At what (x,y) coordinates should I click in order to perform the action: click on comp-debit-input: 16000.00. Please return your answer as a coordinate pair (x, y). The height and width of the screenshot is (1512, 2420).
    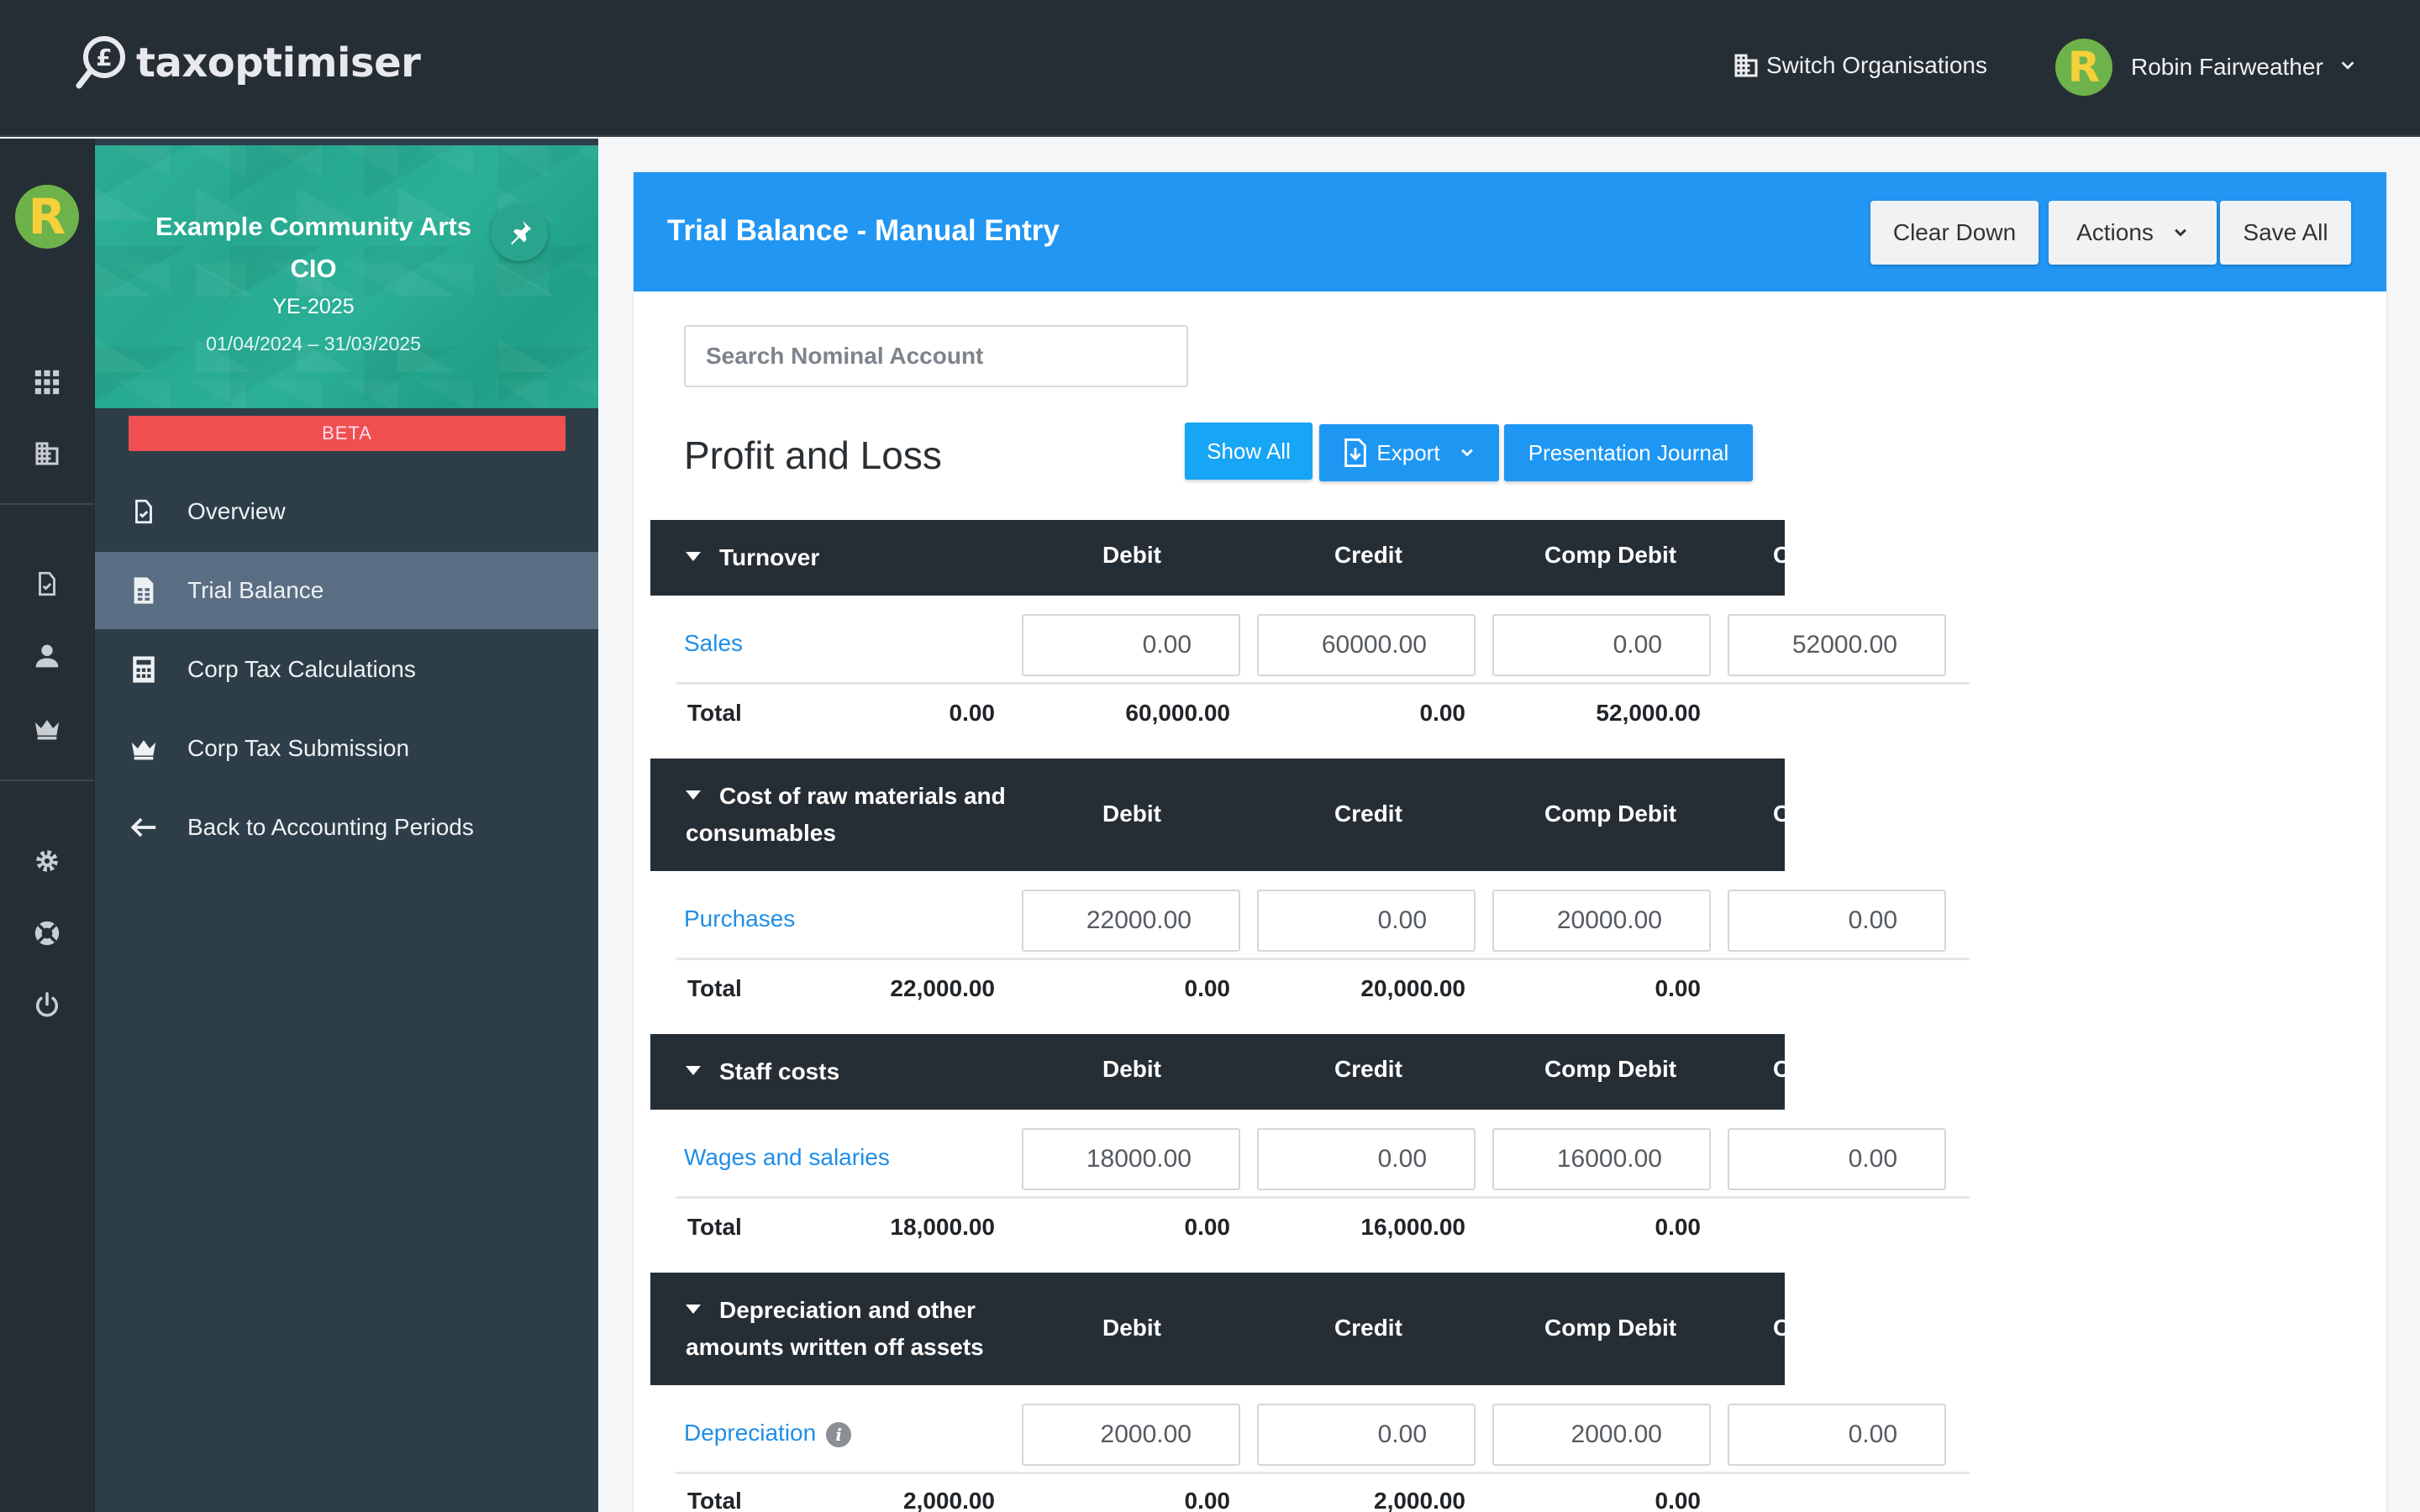
    Looking at the image, I should click on (1601, 1159).